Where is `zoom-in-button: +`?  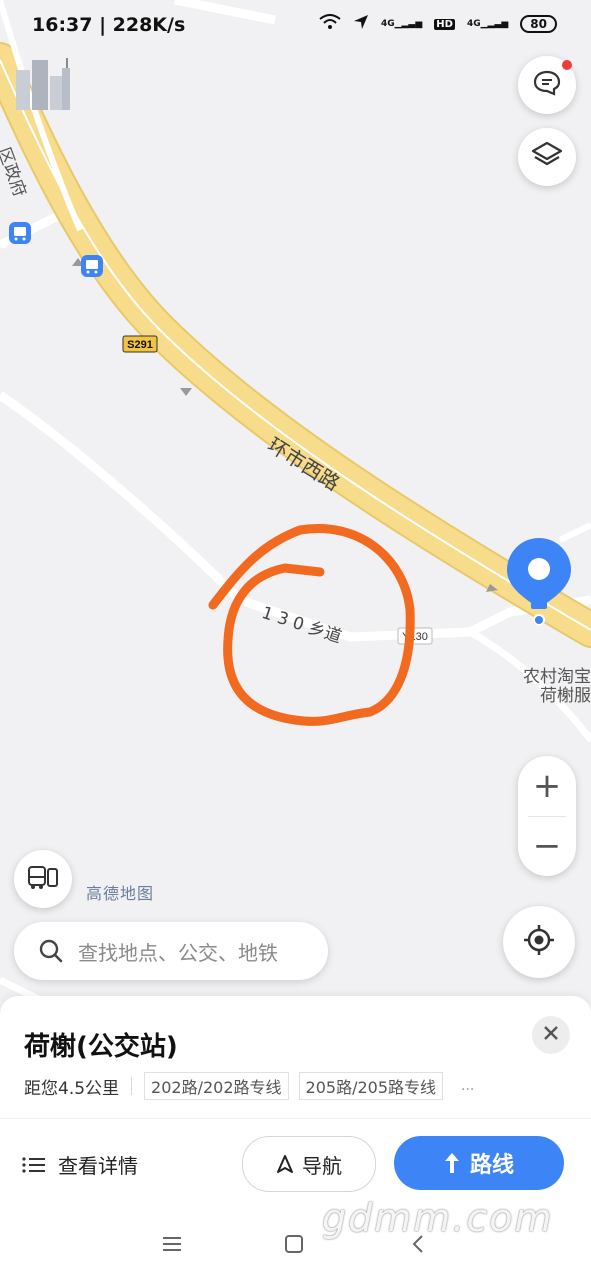 zoom-in-button: + is located at coordinates (547, 786).